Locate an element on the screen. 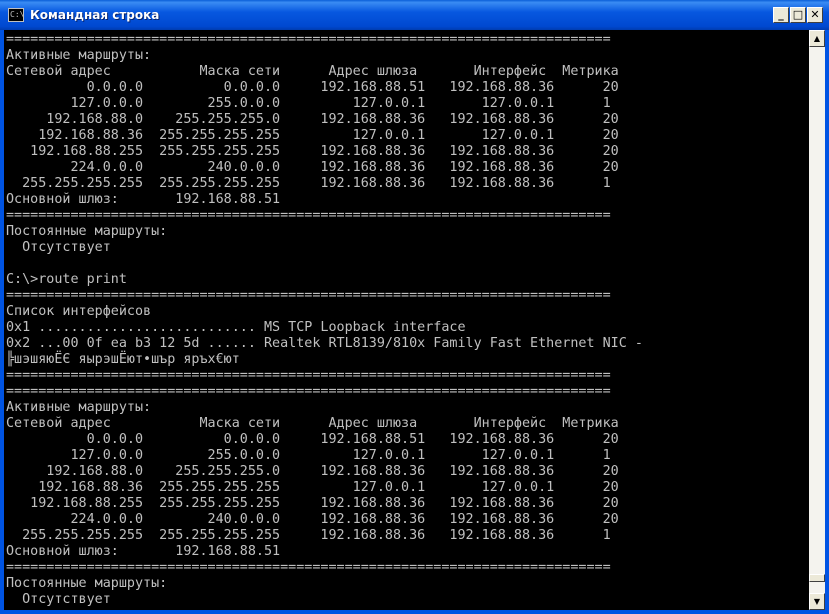 The image size is (829, 614). arrow-down-icon: ▼ is located at coordinates (817, 601).